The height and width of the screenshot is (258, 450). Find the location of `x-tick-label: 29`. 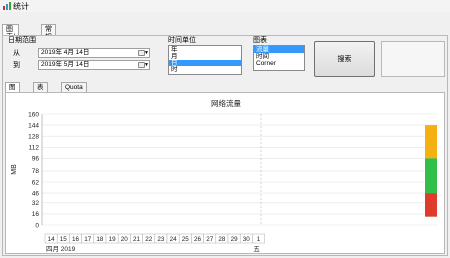

x-tick-label: 29 is located at coordinates (235, 239).